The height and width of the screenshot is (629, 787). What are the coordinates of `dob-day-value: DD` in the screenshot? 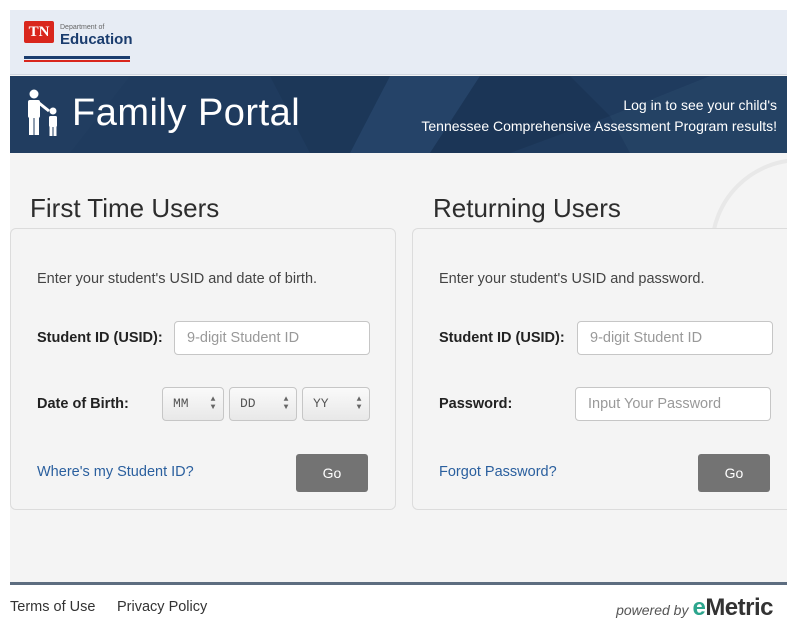 It's located at (248, 403).